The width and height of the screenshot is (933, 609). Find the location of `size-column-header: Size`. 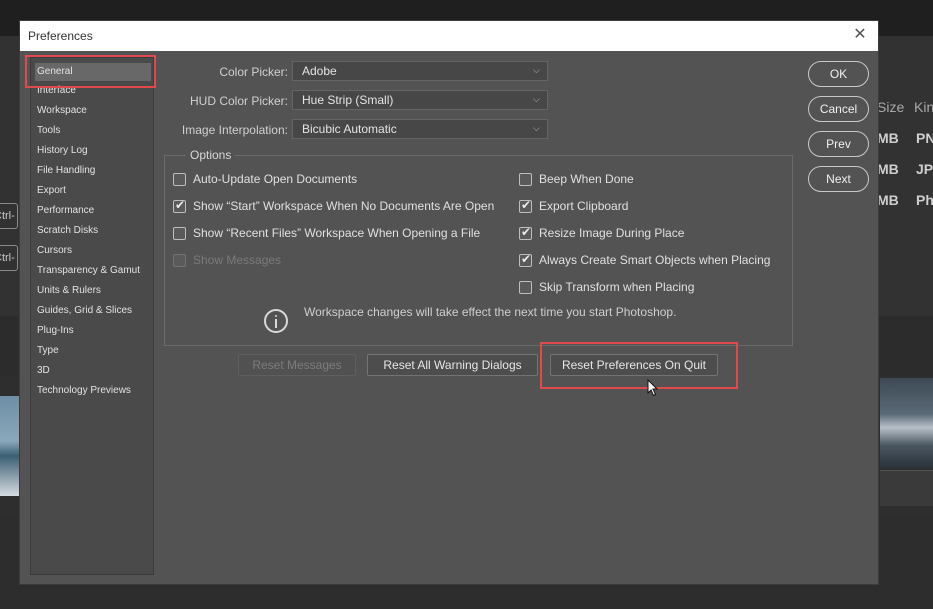

size-column-header: Size is located at coordinates (890, 107).